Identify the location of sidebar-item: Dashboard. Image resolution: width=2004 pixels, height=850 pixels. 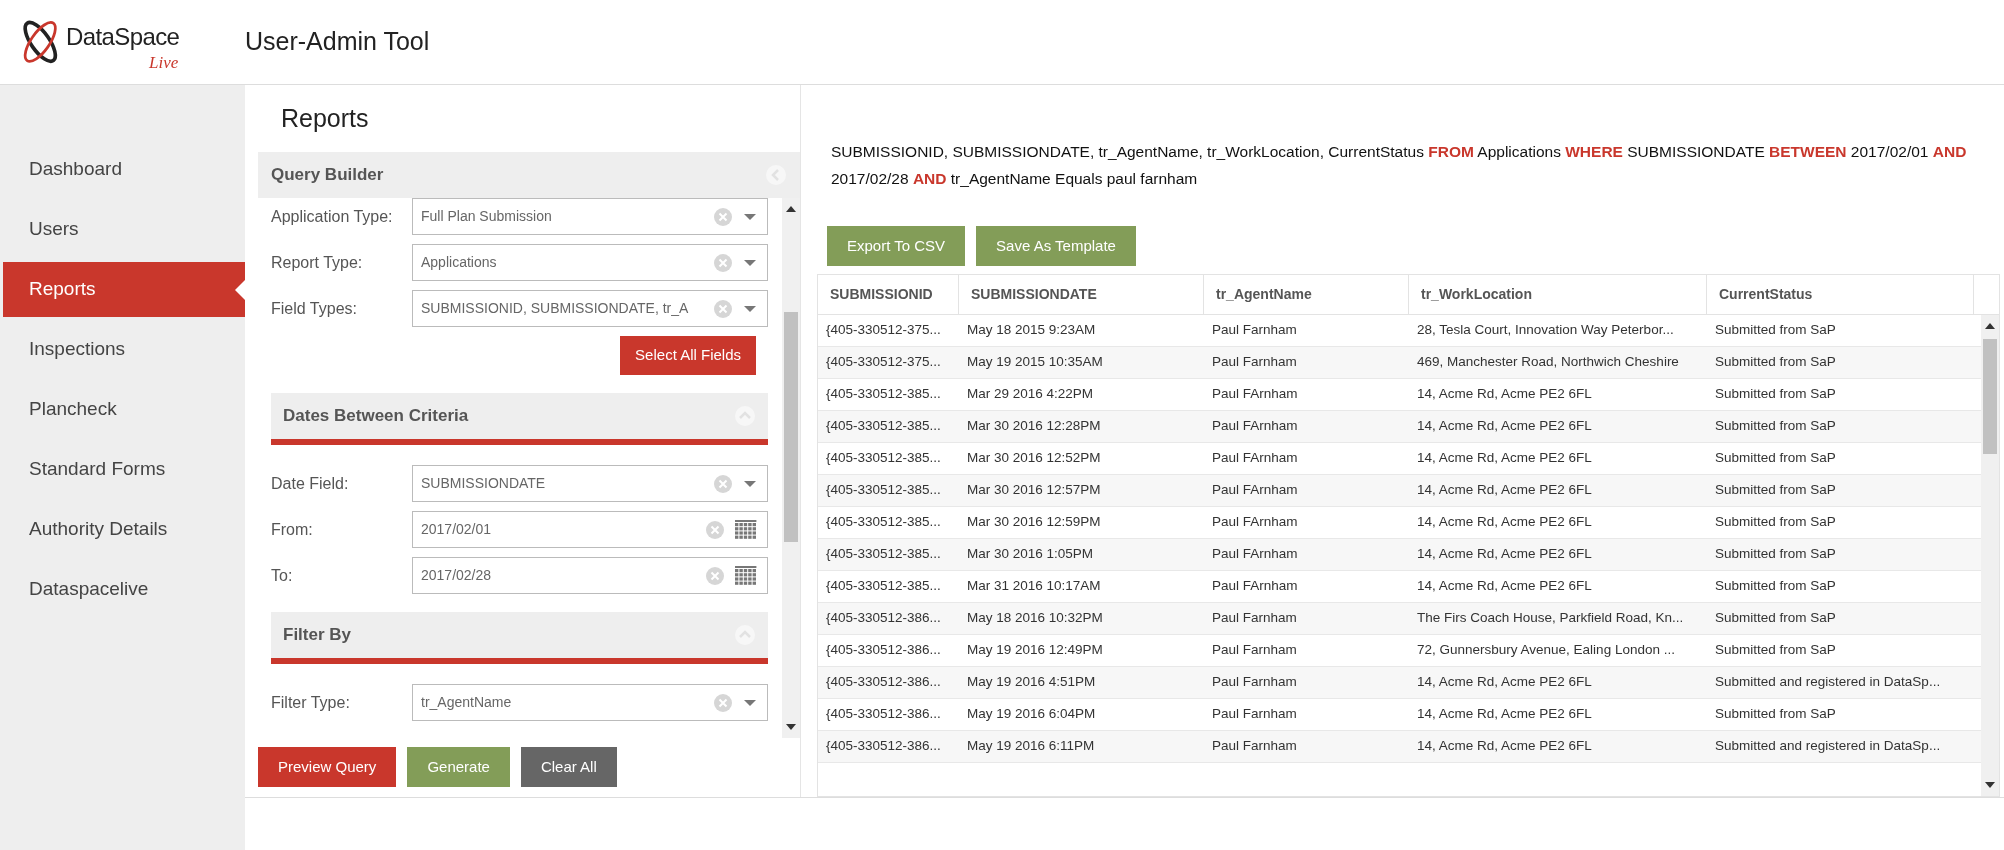
(124, 169).